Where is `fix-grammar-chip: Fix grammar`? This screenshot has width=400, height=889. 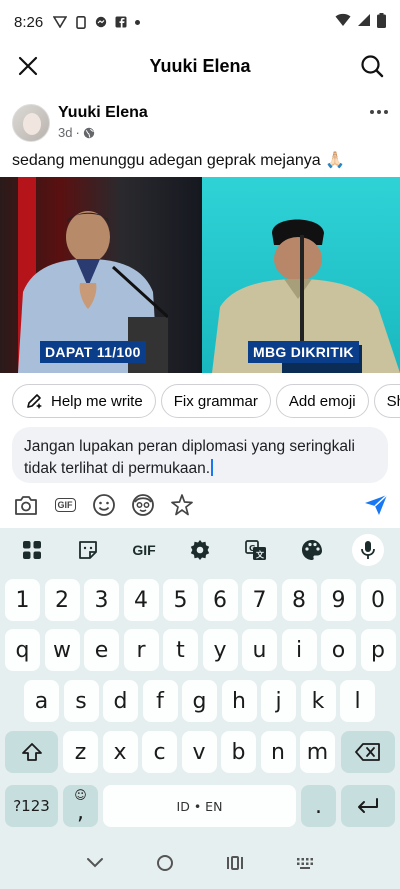
fix-grammar-chip: Fix grammar is located at coordinates (215, 401).